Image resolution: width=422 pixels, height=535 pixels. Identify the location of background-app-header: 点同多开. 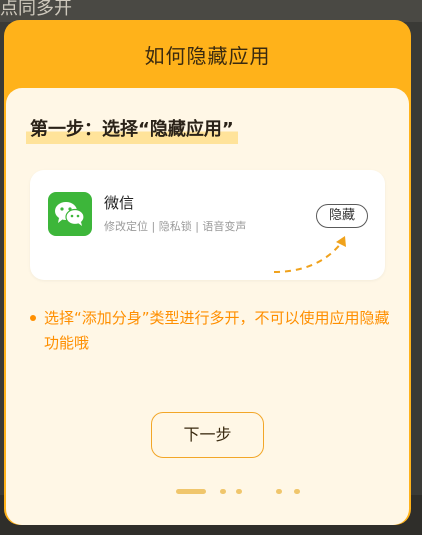
(211, 11).